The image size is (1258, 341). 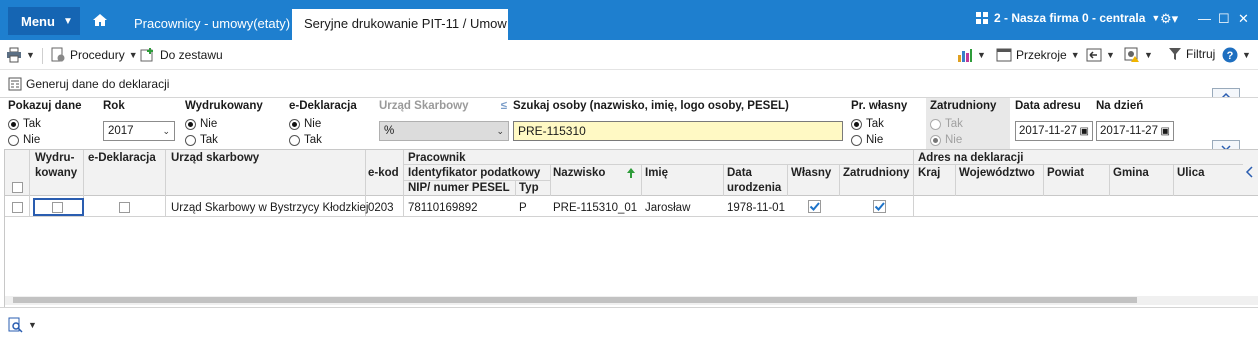 What do you see at coordinates (1135, 131) in the screenshot?
I see `as-of-date-input: 2017-11-27 ▣` at bounding box center [1135, 131].